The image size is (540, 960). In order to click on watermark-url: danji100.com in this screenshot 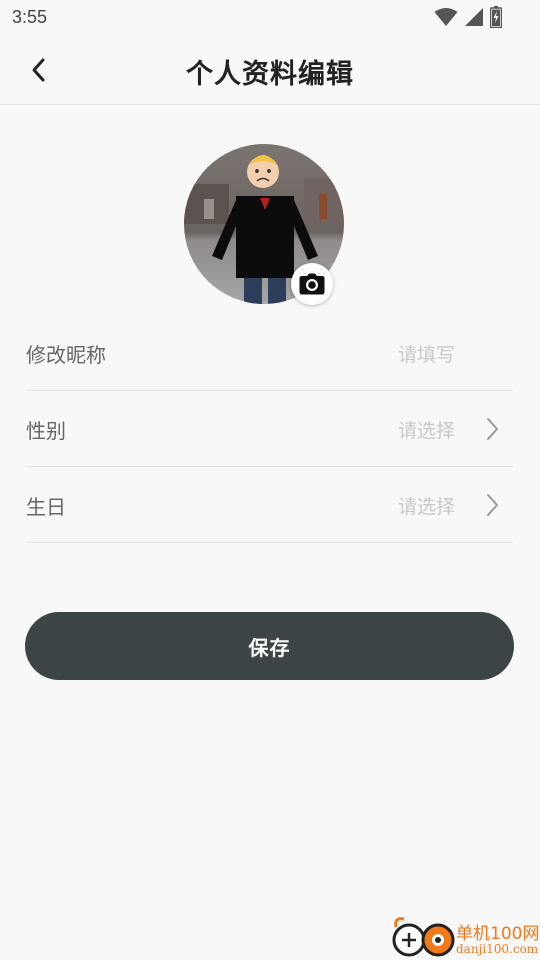, I will do `click(497, 949)`.